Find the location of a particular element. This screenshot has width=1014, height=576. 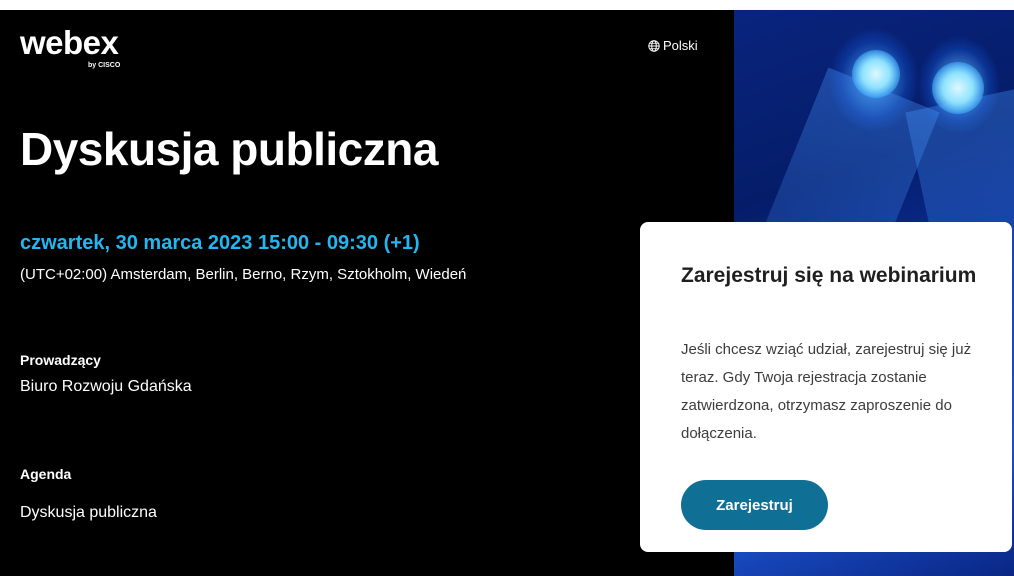

webex-logo: webex by CISCO is located at coordinates (70, 47).